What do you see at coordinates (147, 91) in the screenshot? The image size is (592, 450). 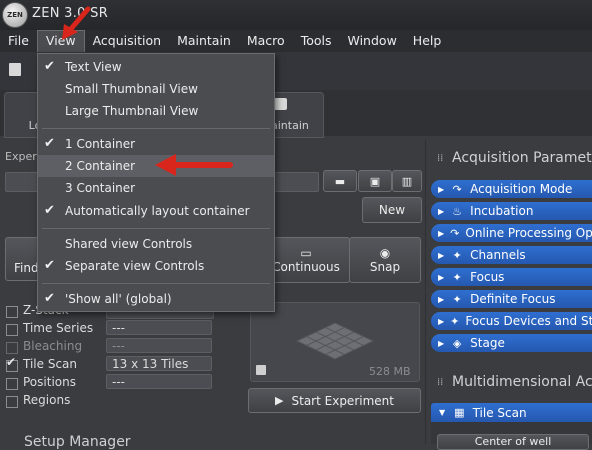 I see `annotation-arrows` at bounding box center [147, 91].